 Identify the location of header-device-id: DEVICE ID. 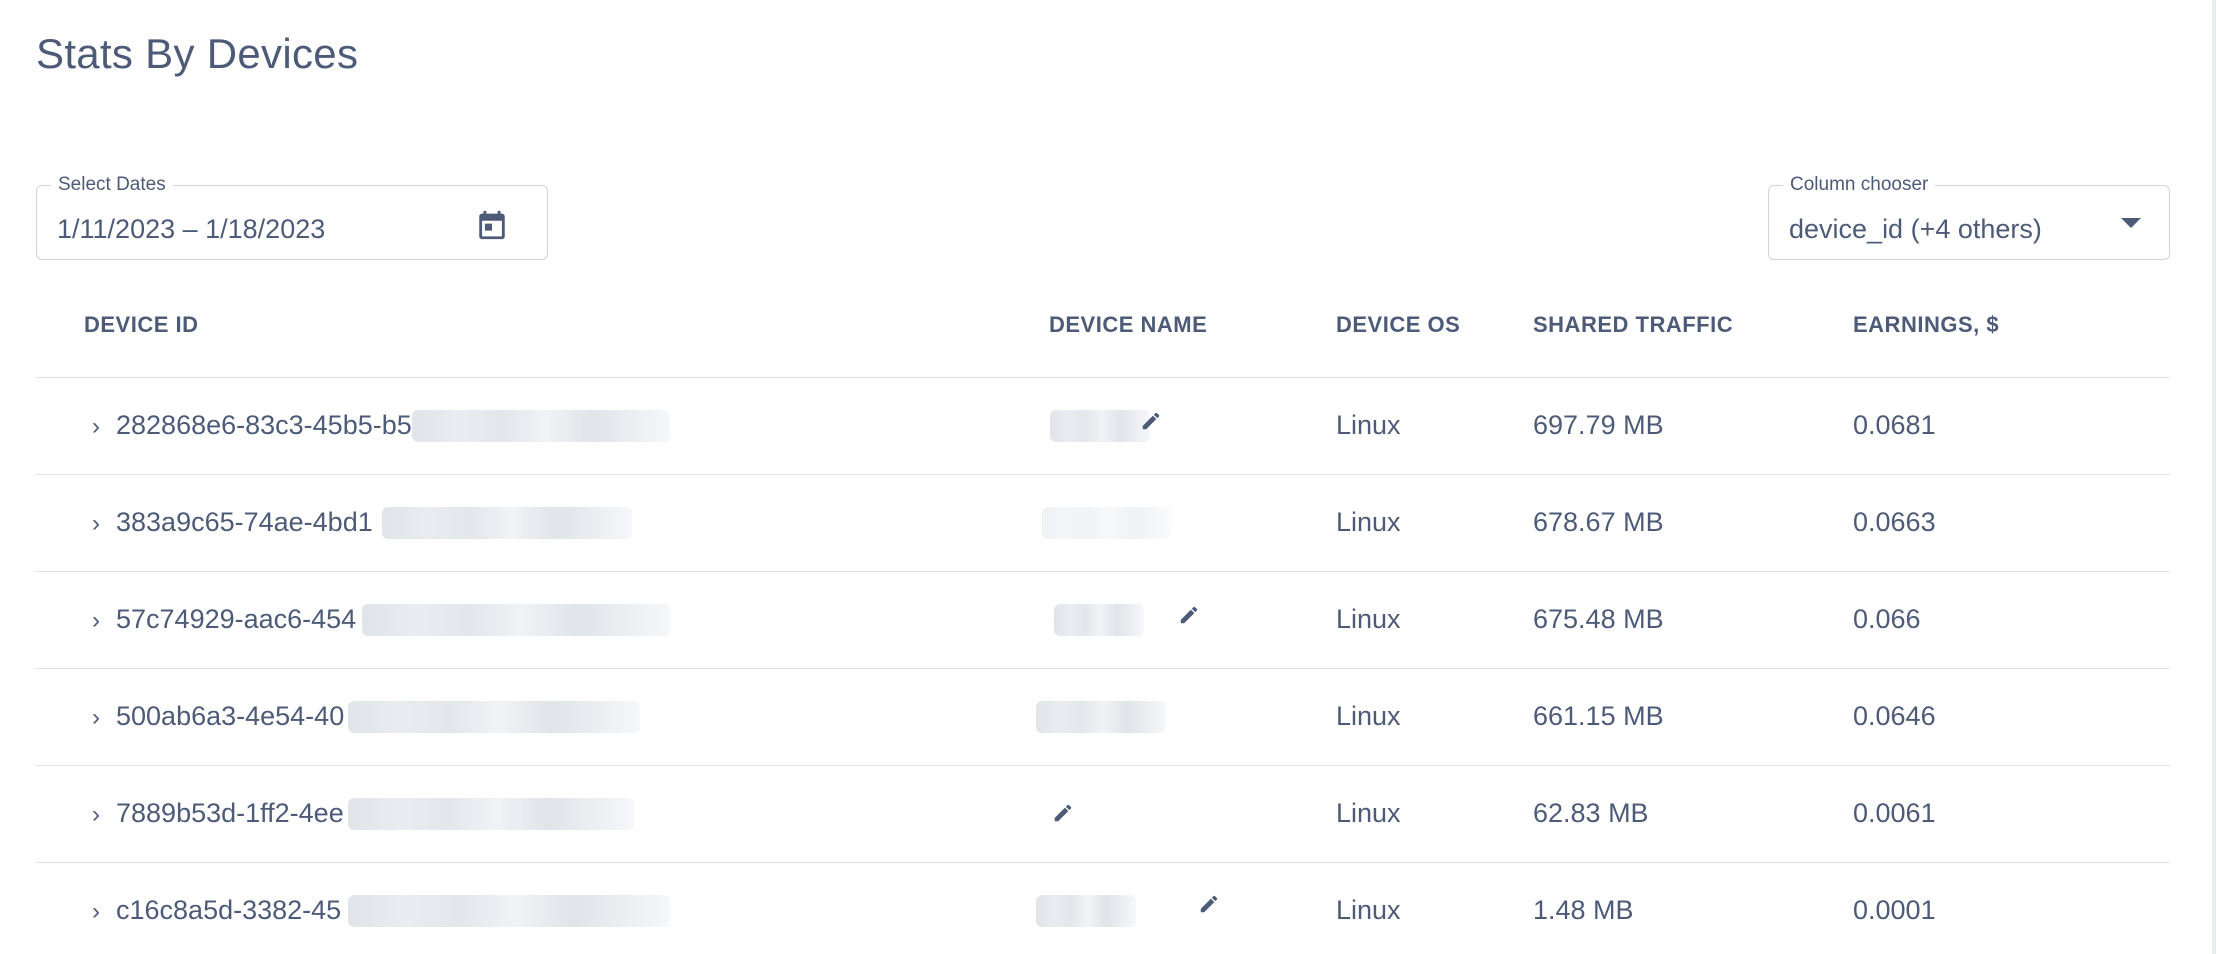
(141, 325).